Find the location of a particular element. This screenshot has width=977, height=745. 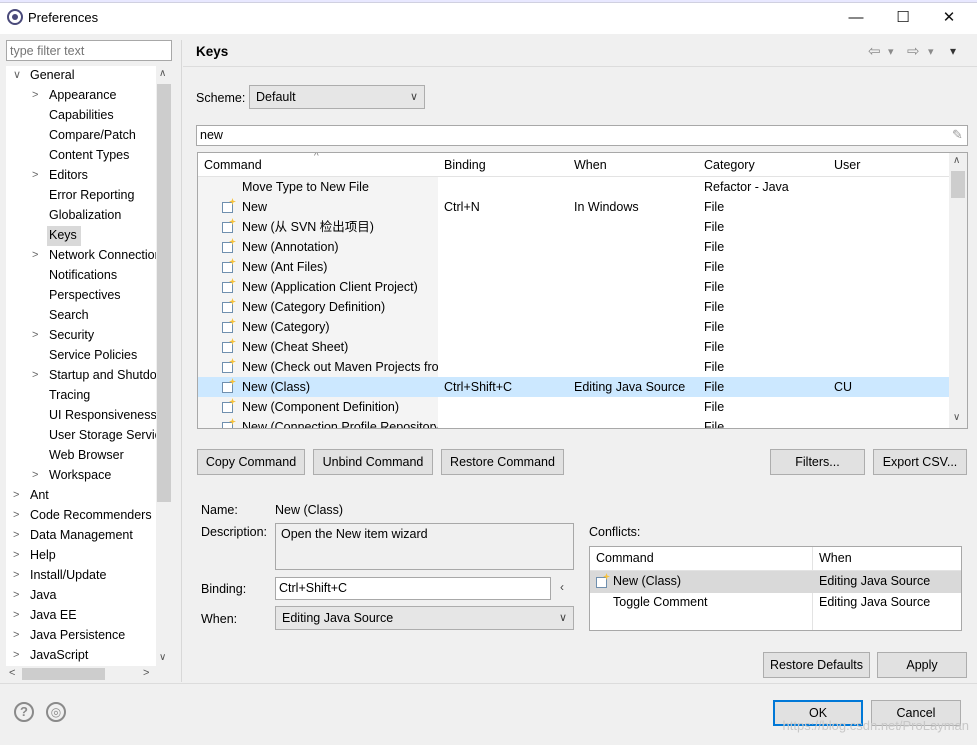

tree-item: > Appearance is located at coordinates (88, 96).